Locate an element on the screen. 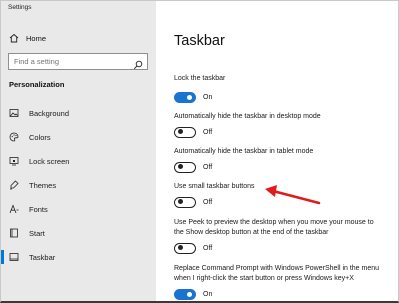  sidebar-item-label: Colors is located at coordinates (40, 137).